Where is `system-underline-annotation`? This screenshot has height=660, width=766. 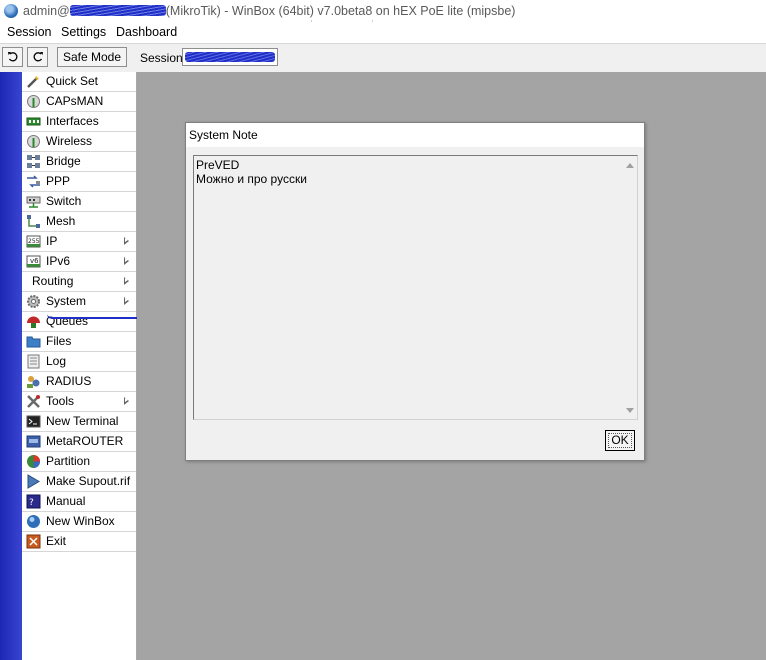 system-underline-annotation is located at coordinates (97, 316).